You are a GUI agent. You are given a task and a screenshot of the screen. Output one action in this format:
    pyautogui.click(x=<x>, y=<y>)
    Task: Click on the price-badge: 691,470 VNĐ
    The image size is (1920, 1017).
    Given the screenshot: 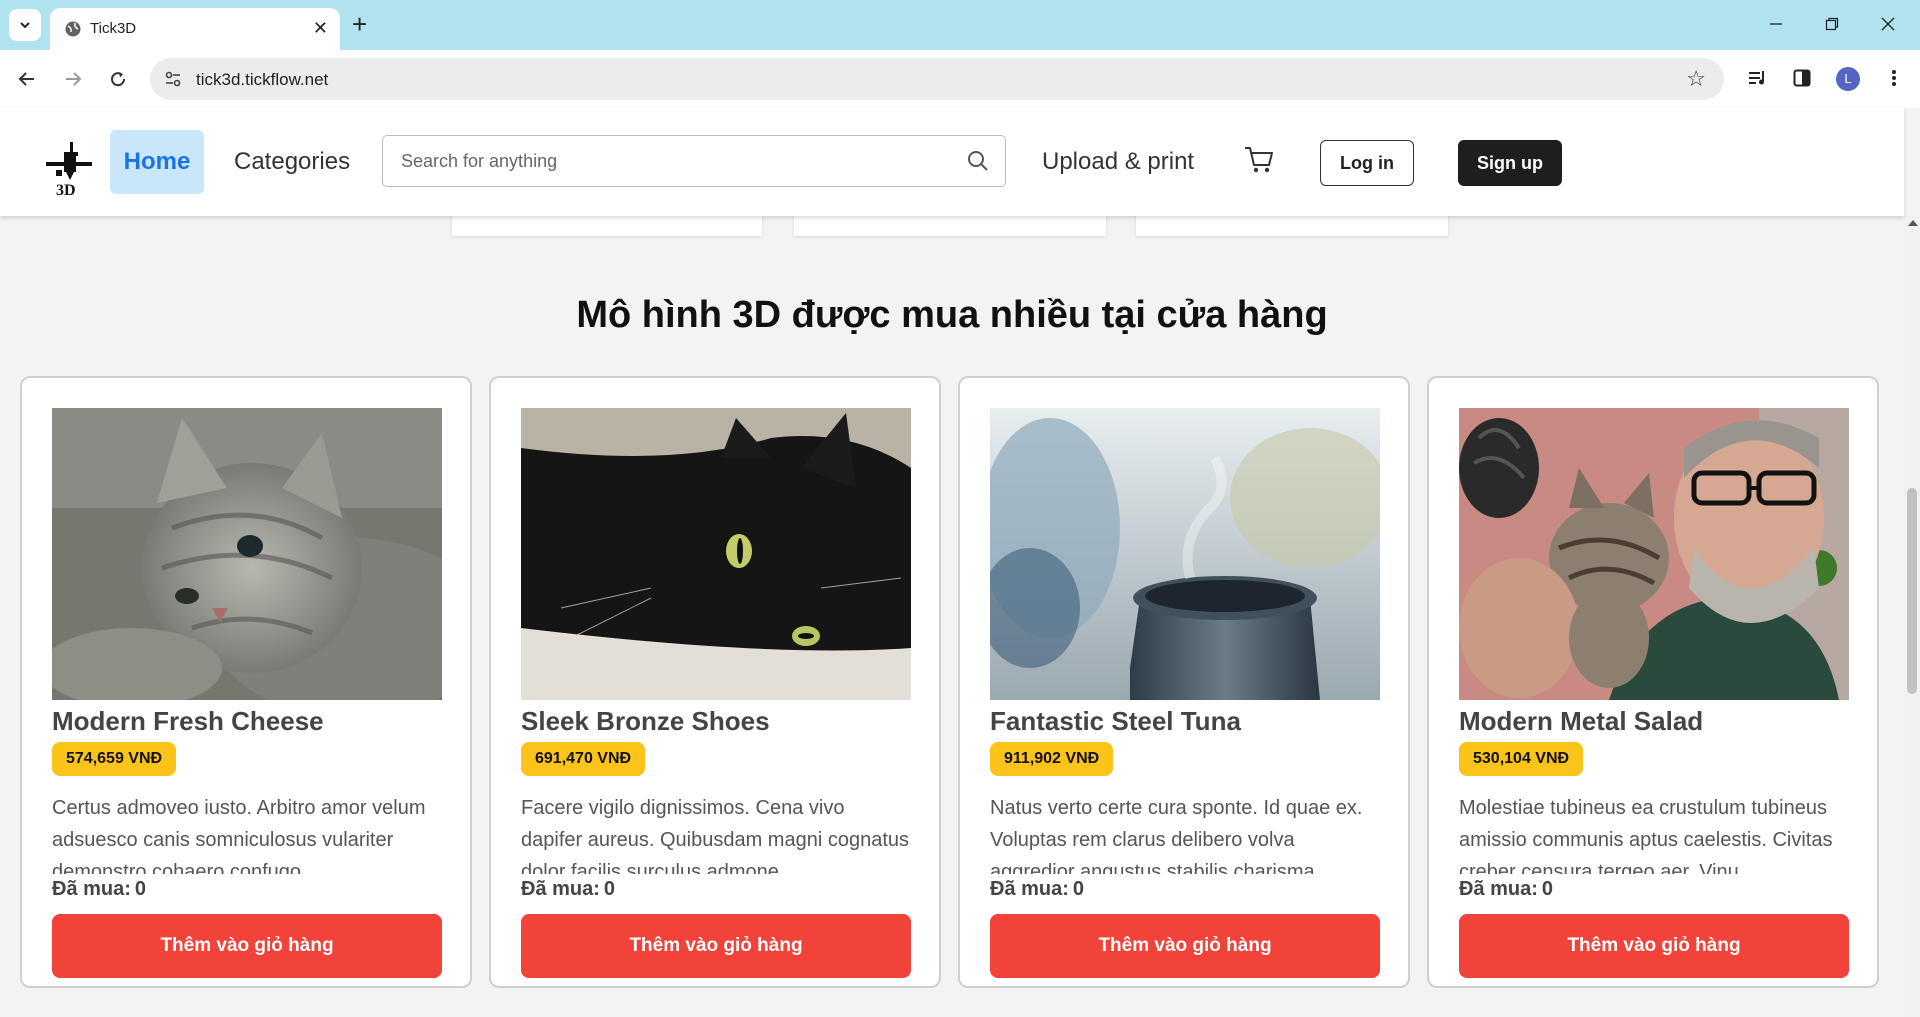 What is the action you would take?
    pyautogui.click(x=583, y=759)
    